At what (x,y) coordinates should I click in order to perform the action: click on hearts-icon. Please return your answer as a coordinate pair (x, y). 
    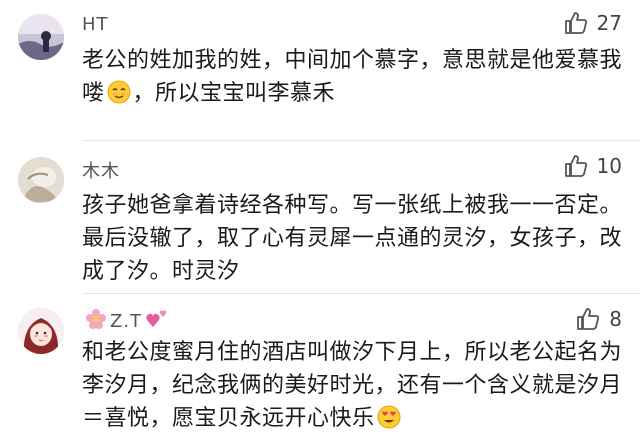
    Looking at the image, I should click on (157, 319).